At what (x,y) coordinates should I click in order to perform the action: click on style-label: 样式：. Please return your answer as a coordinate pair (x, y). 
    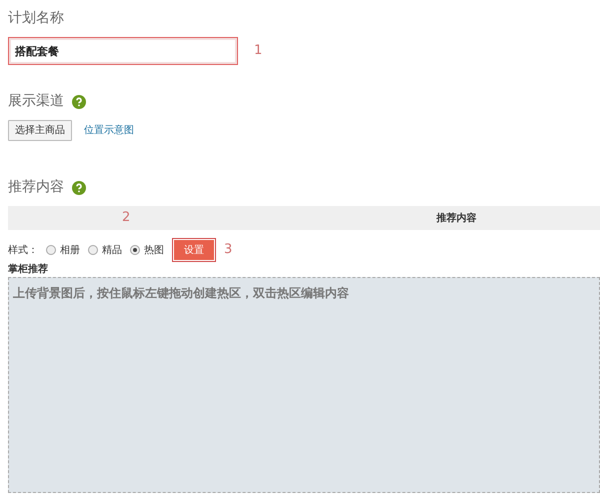
    Looking at the image, I should click on (23, 251).